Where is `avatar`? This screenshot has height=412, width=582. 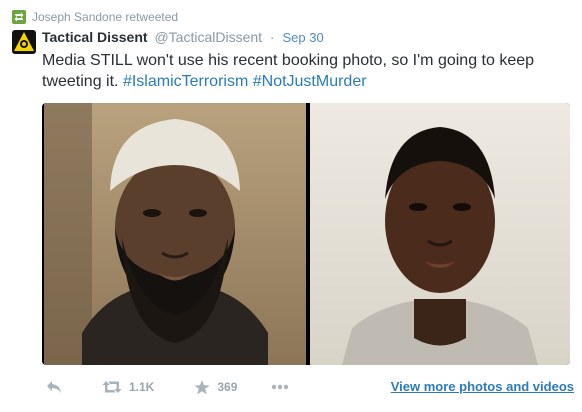
avatar is located at coordinates (24, 42).